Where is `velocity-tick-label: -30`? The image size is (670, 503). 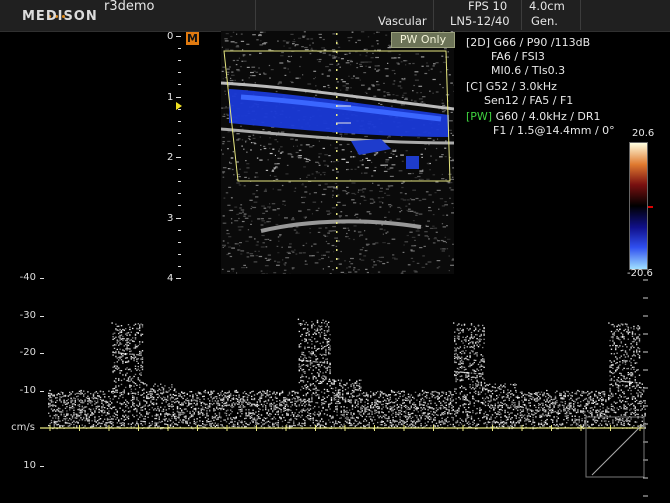 velocity-tick-label: -30 is located at coordinates (27, 315).